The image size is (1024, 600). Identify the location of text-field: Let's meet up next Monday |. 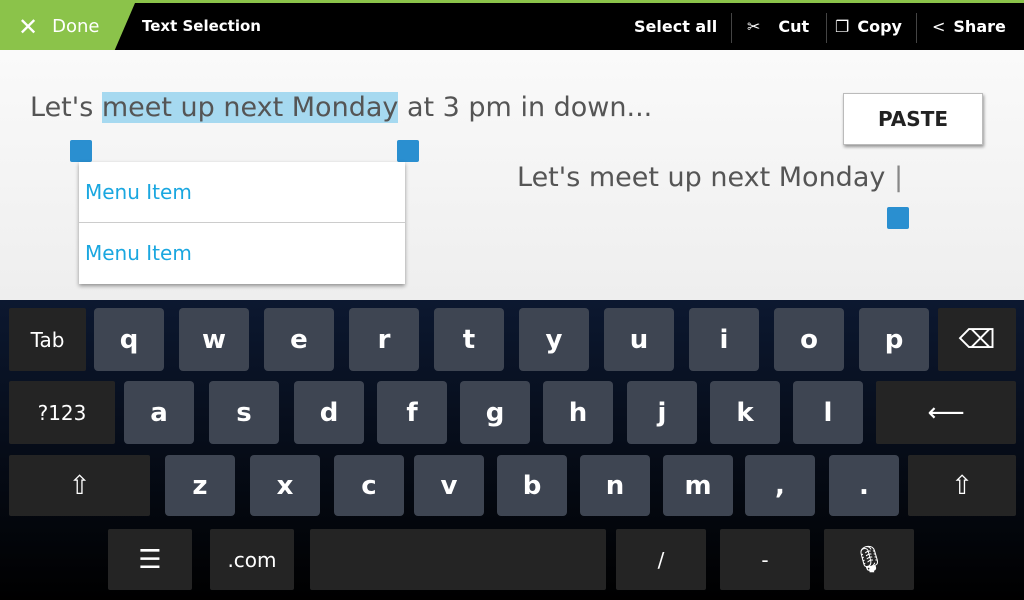
(710, 177).